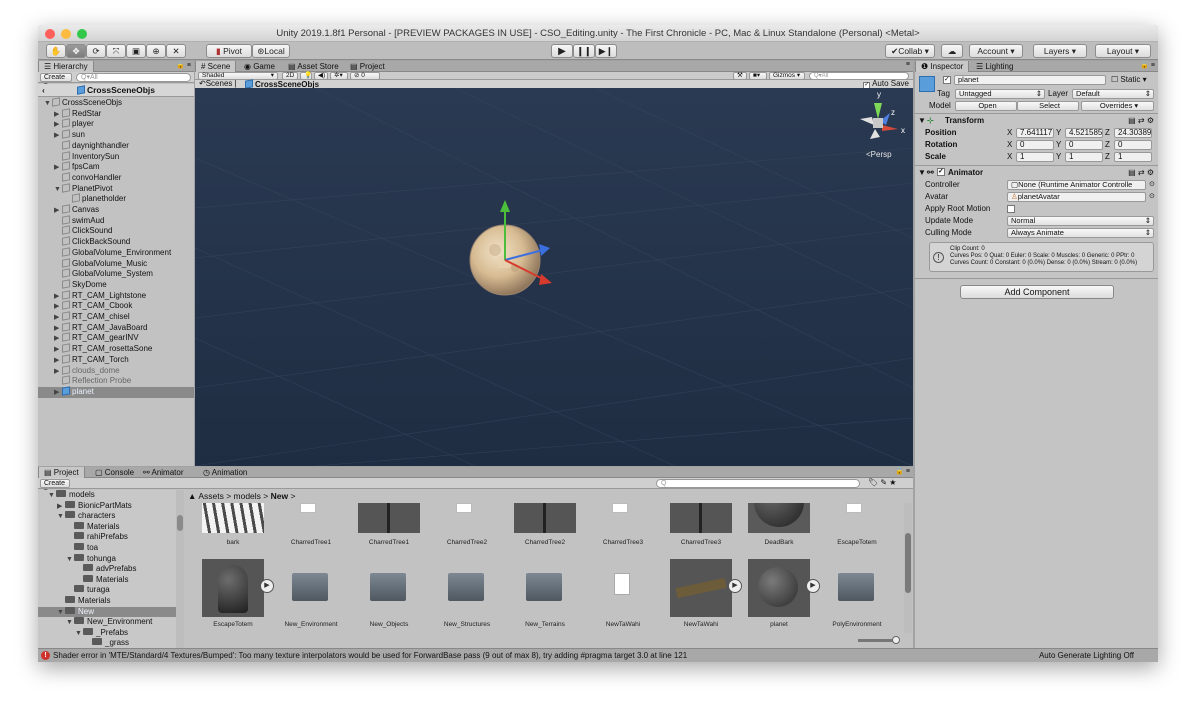 Image resolution: width=1195 pixels, height=712 pixels. What do you see at coordinates (116, 167) in the screenshot?
I see `hierarchy-item: ▶ fpsCam` at bounding box center [116, 167].